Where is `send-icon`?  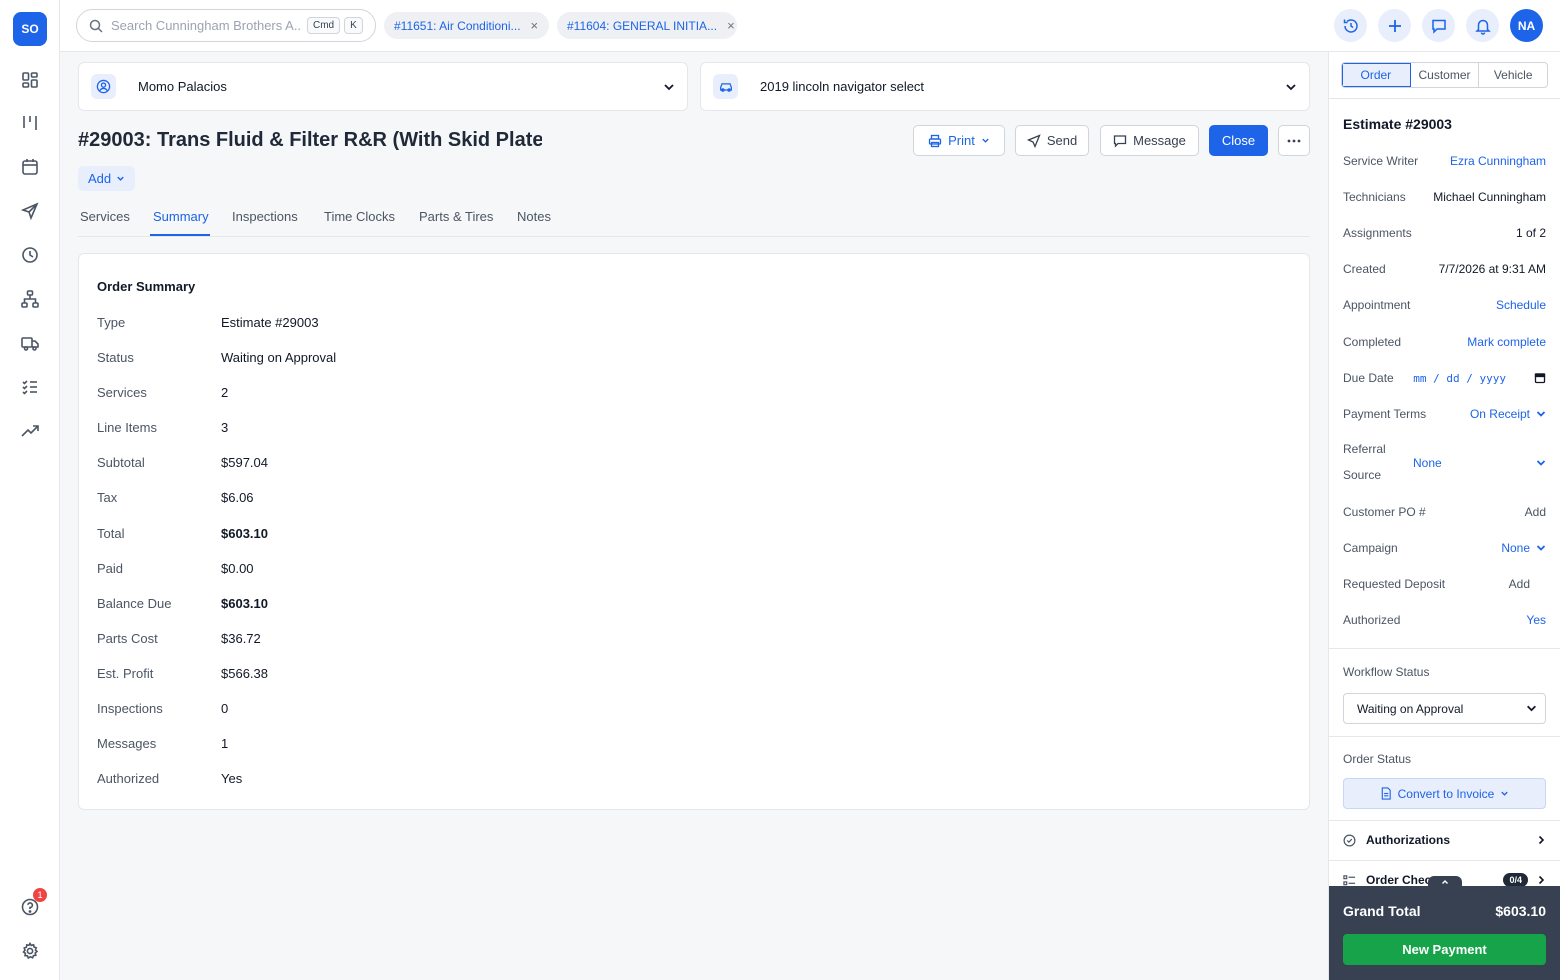 send-icon is located at coordinates (30, 211).